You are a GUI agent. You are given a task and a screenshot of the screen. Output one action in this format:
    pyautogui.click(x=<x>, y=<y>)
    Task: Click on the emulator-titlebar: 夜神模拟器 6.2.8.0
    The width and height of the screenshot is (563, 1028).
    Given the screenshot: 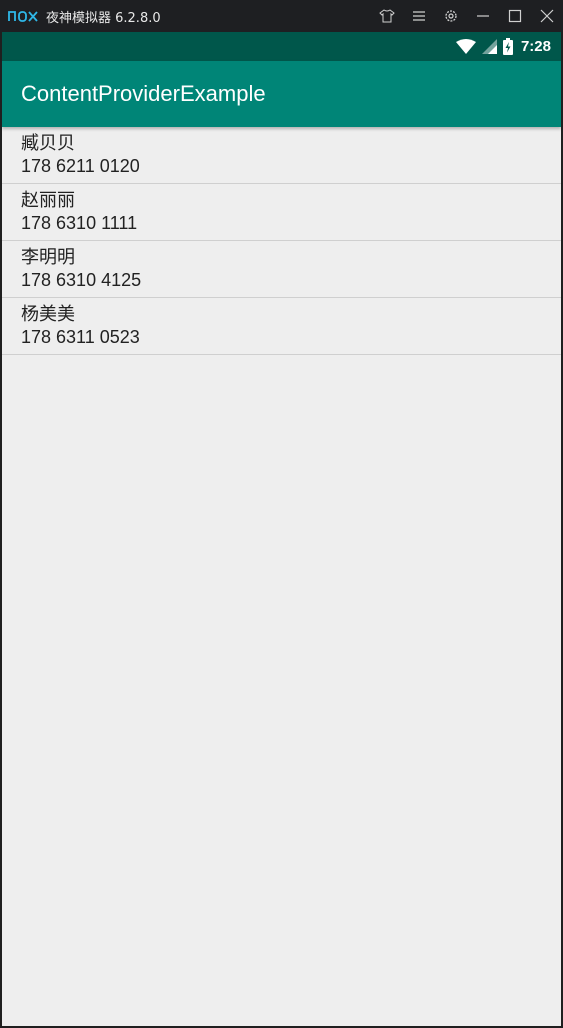 What is the action you would take?
    pyautogui.click(x=281, y=16)
    